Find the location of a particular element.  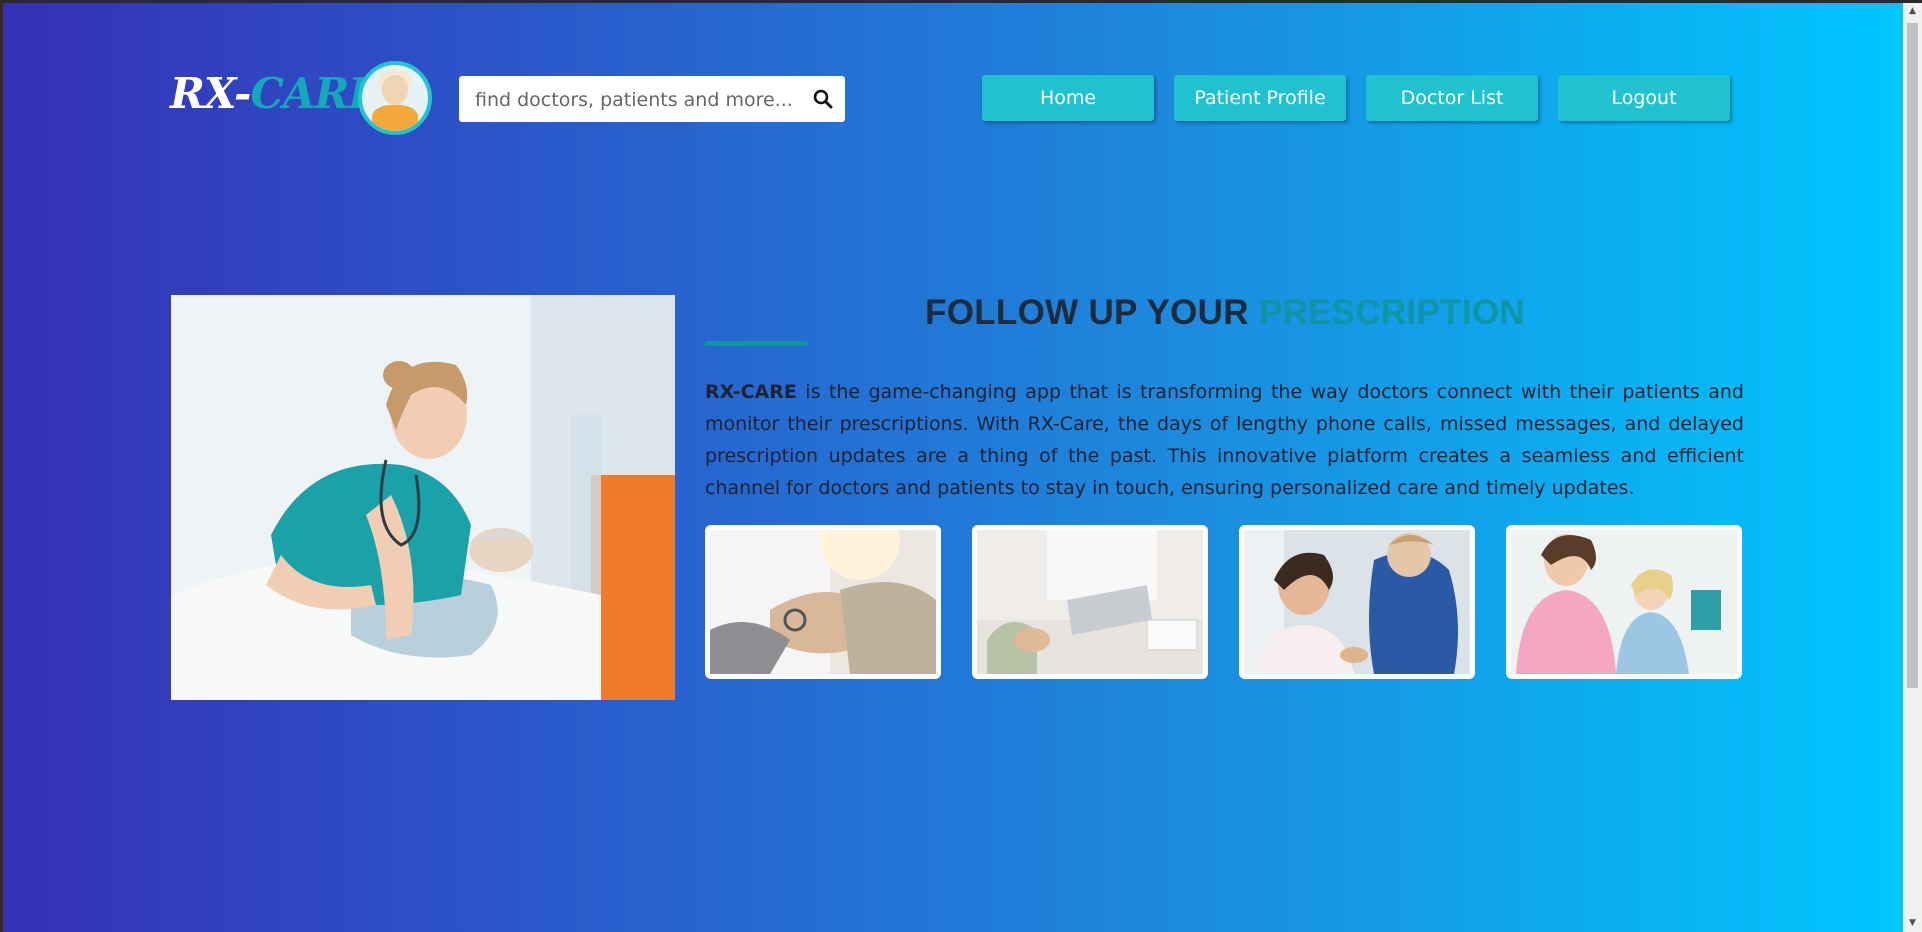

scrollbar-thumb is located at coordinates (1912, 355).